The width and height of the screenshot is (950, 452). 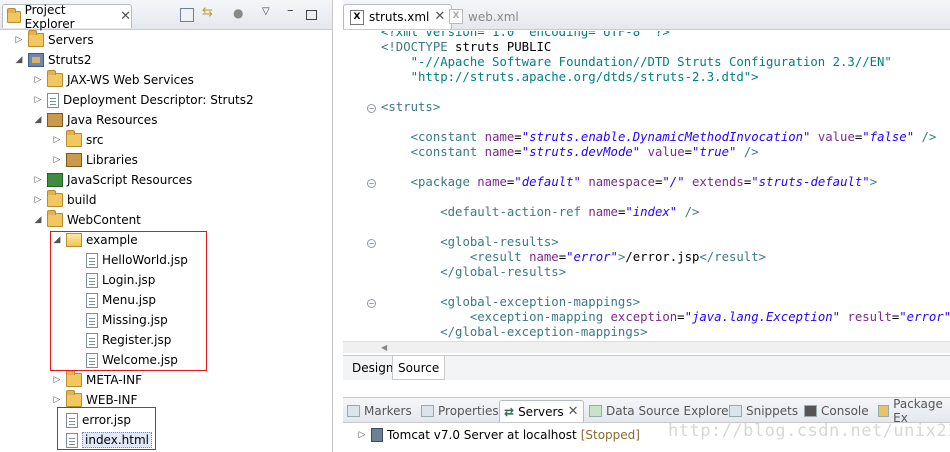 I want to click on highlight-box-root-files, so click(x=106, y=428).